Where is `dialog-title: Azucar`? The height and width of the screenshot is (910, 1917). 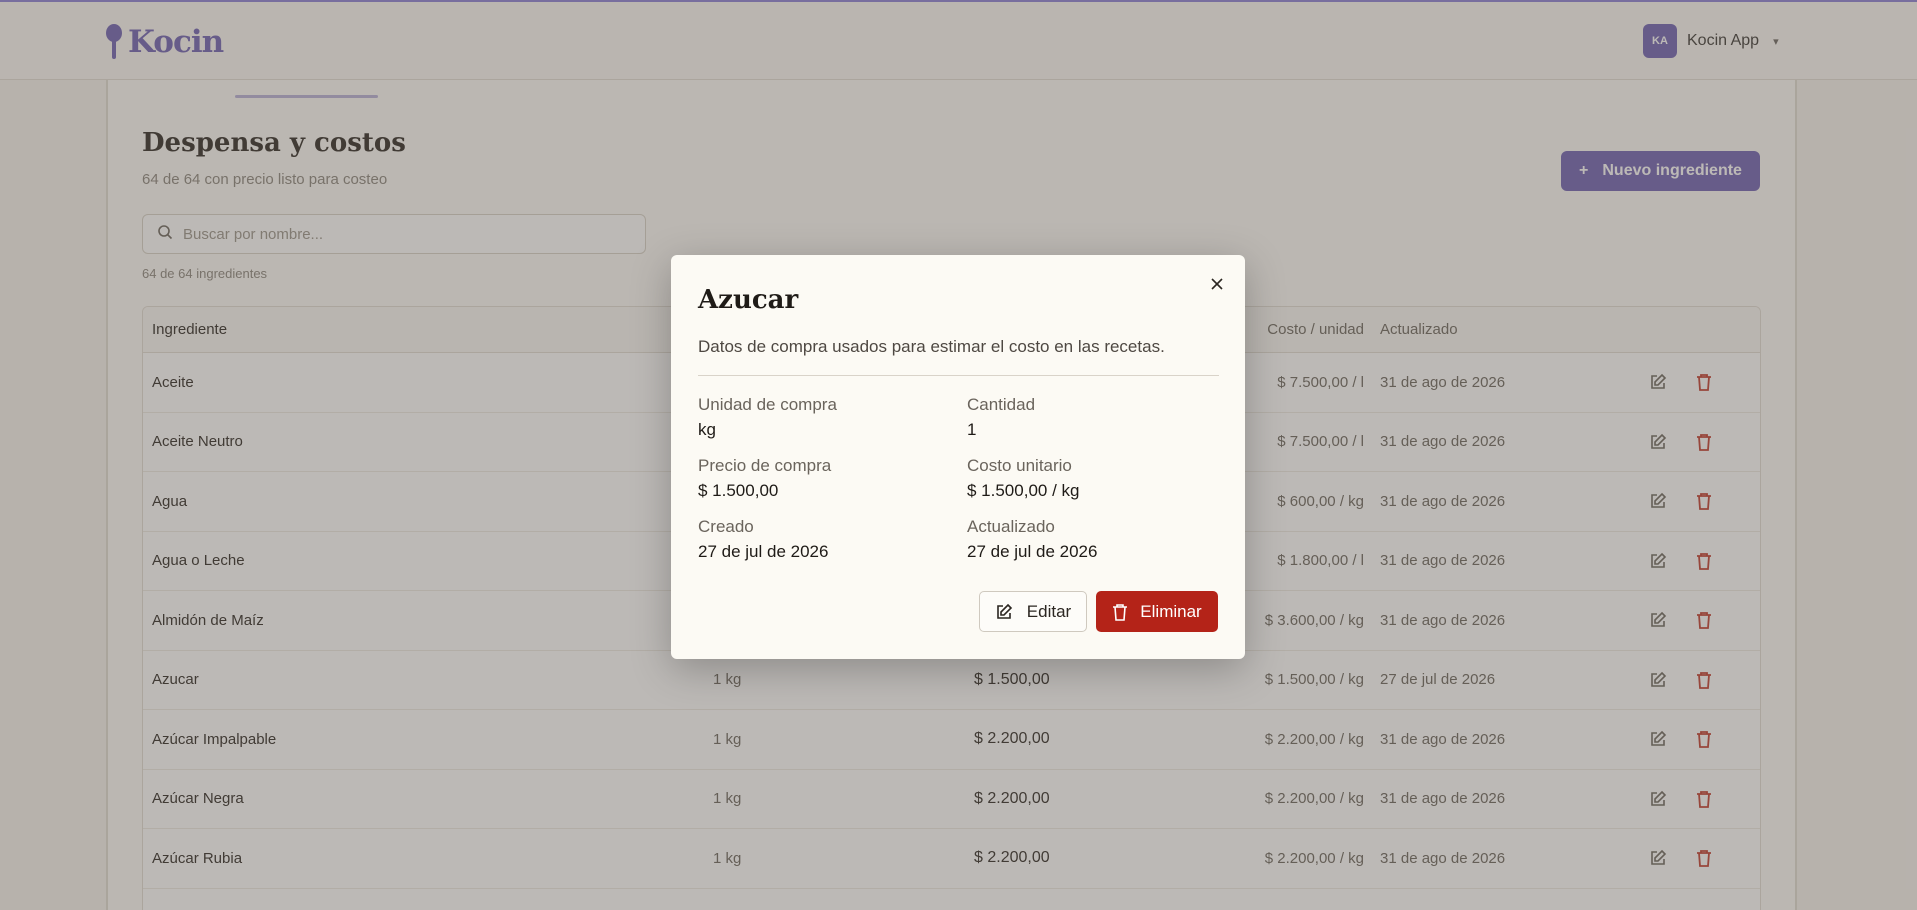
dialog-title: Azucar is located at coordinates (748, 300).